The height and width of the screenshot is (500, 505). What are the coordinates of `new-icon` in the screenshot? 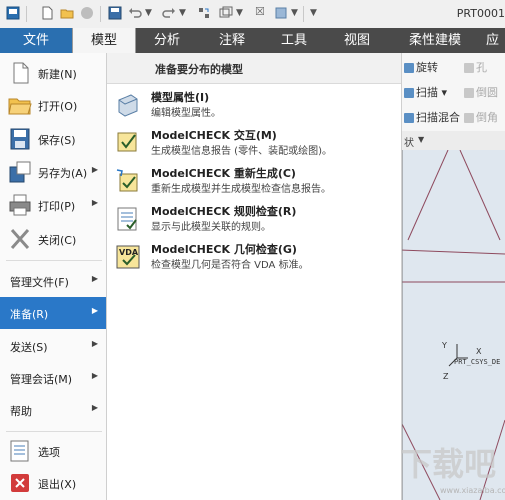 It's located at (47, 13).